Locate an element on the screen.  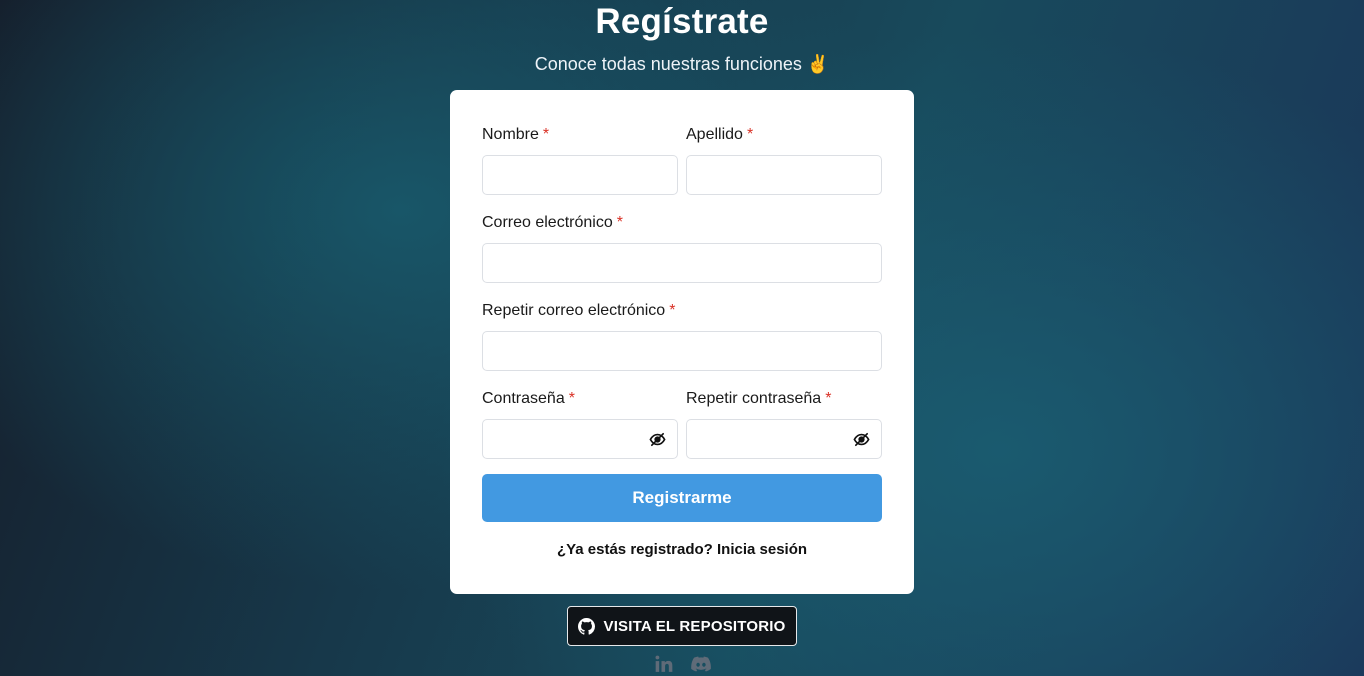
password-repeat-field: Repetir contraseña * is located at coordinates (784, 424).